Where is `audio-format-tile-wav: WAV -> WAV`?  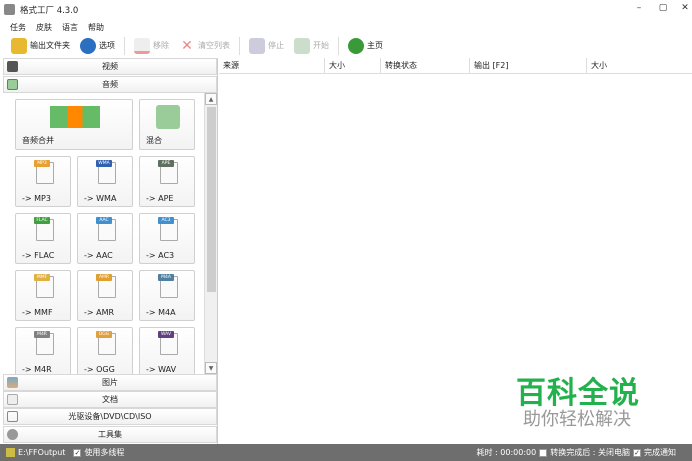
audio-format-tile-wav: WAV -> WAV is located at coordinates (167, 350).